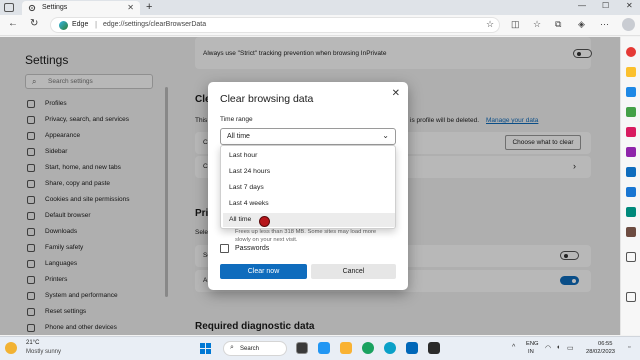 The width and height of the screenshot is (640, 360). I want to click on time-range-option: All time, so click(309, 220).